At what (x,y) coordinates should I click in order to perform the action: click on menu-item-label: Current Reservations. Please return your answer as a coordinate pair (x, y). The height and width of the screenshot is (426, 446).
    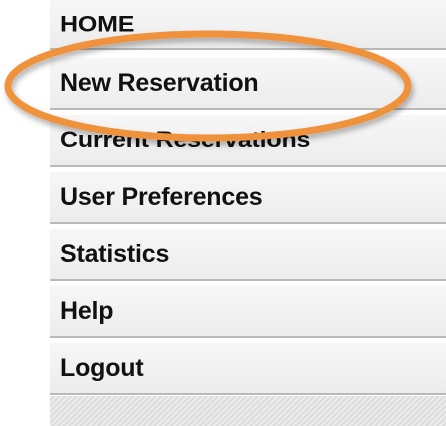
    Looking at the image, I should click on (185, 139).